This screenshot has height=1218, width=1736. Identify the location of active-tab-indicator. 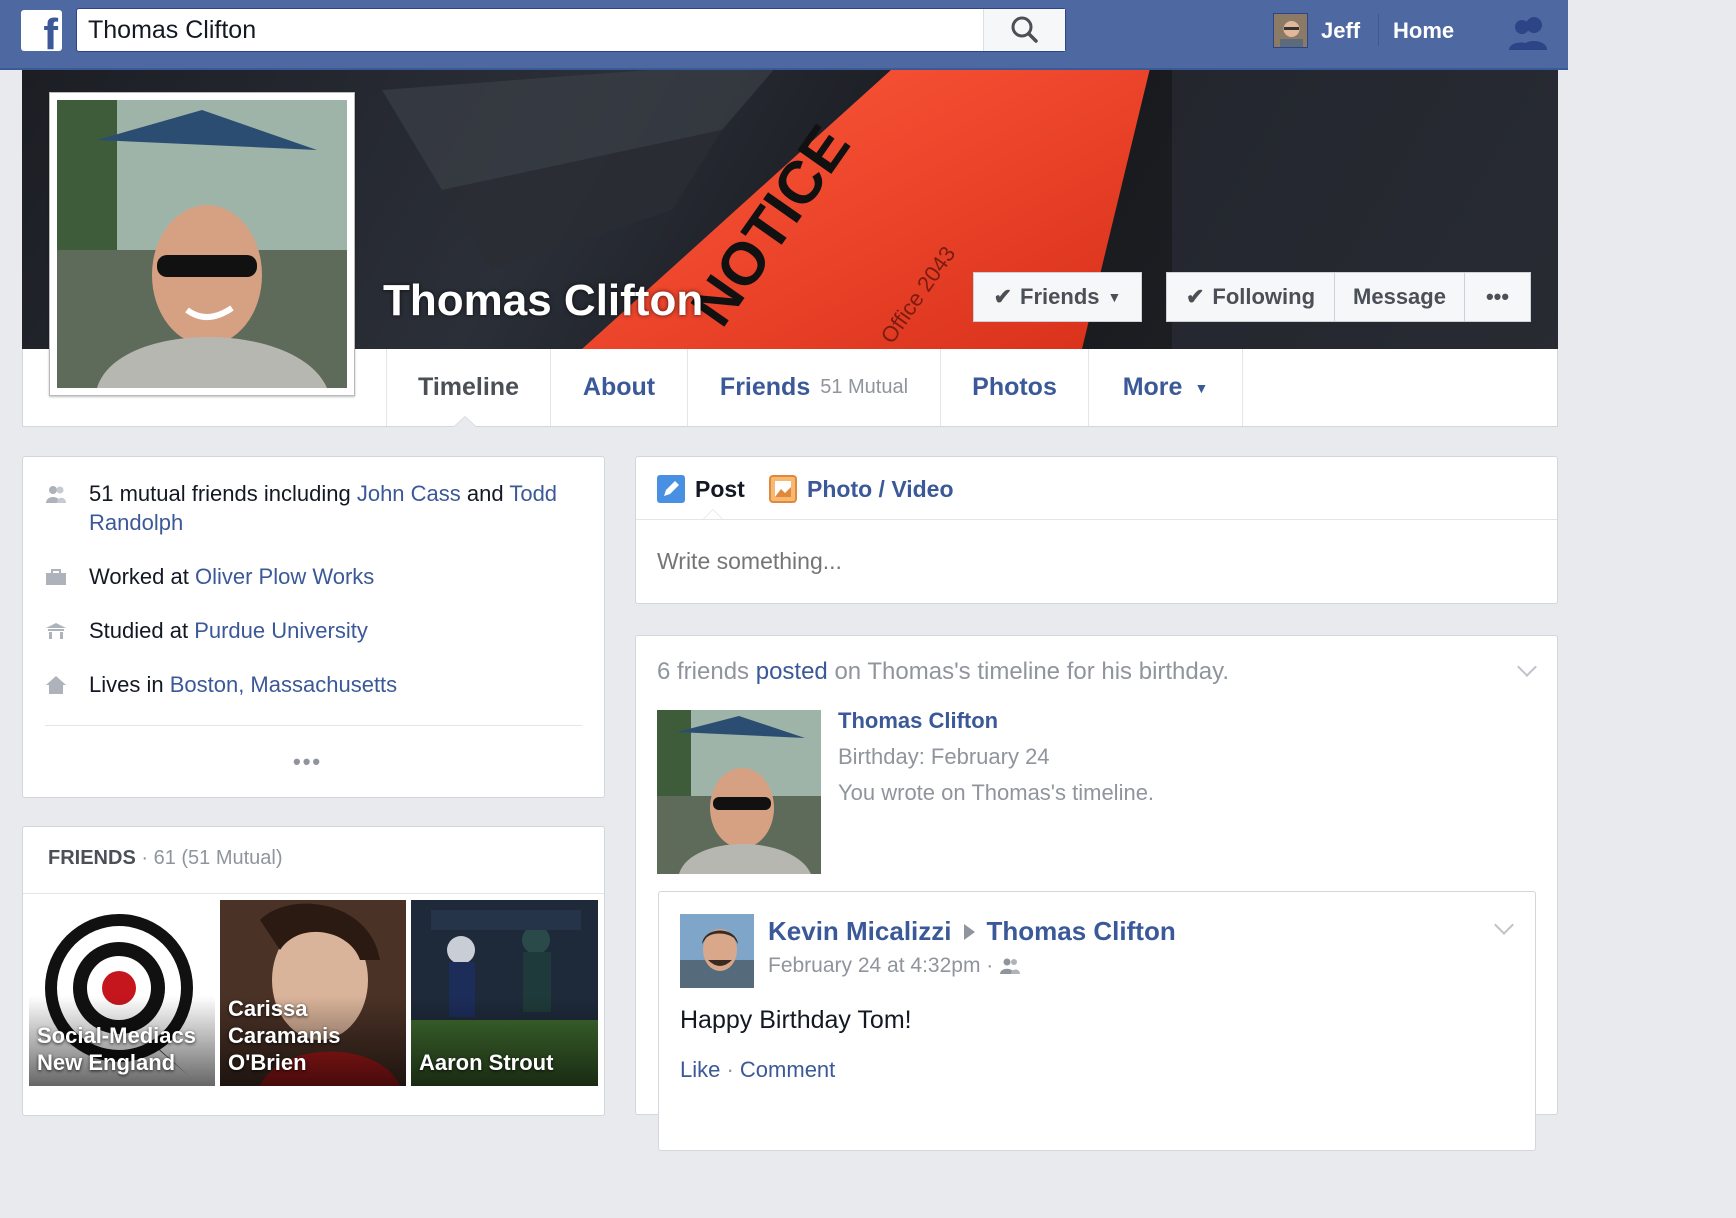
(465, 421).